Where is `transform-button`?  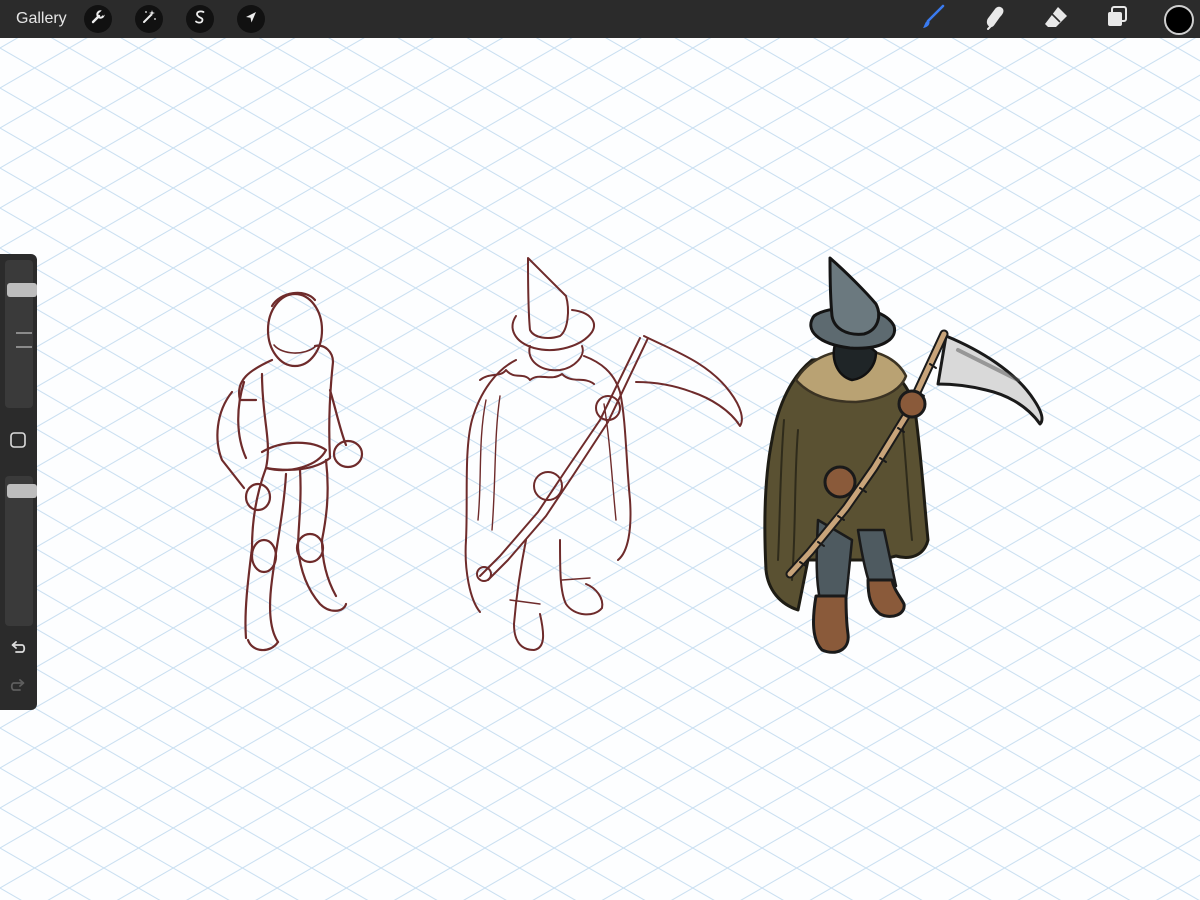
transform-button is located at coordinates (251, 19).